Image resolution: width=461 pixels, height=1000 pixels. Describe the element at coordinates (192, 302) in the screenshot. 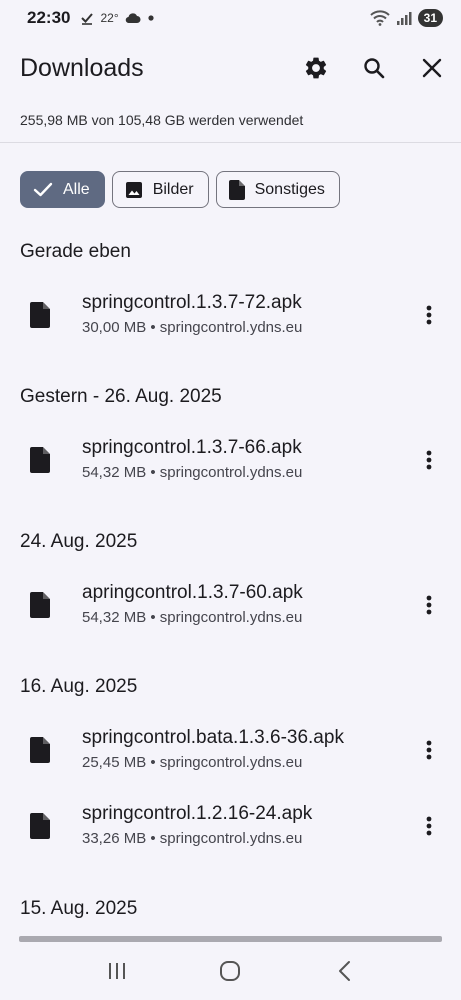

I see `file-name: springcontrol.1.3.7-72.apk` at that location.